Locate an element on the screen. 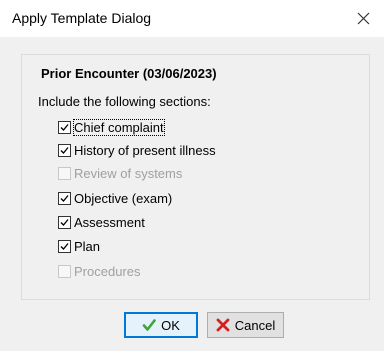 This screenshot has width=384, height=351. checkbox-label: History of present illness is located at coordinates (145, 150).